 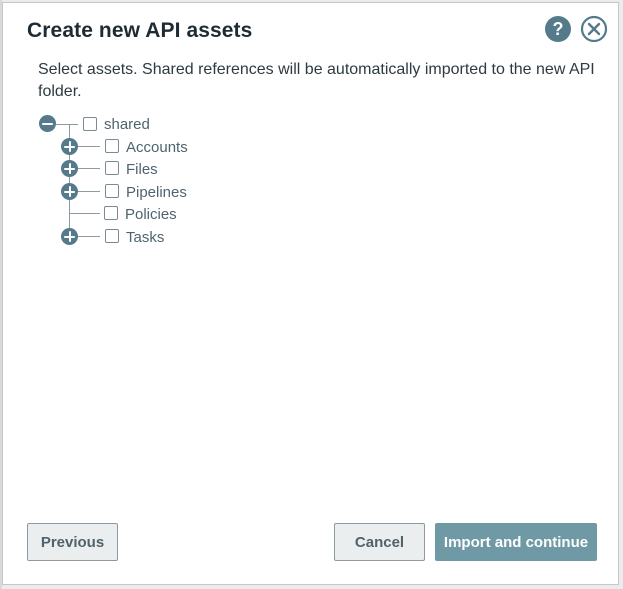 I want to click on help-icon: ?, so click(x=558, y=29).